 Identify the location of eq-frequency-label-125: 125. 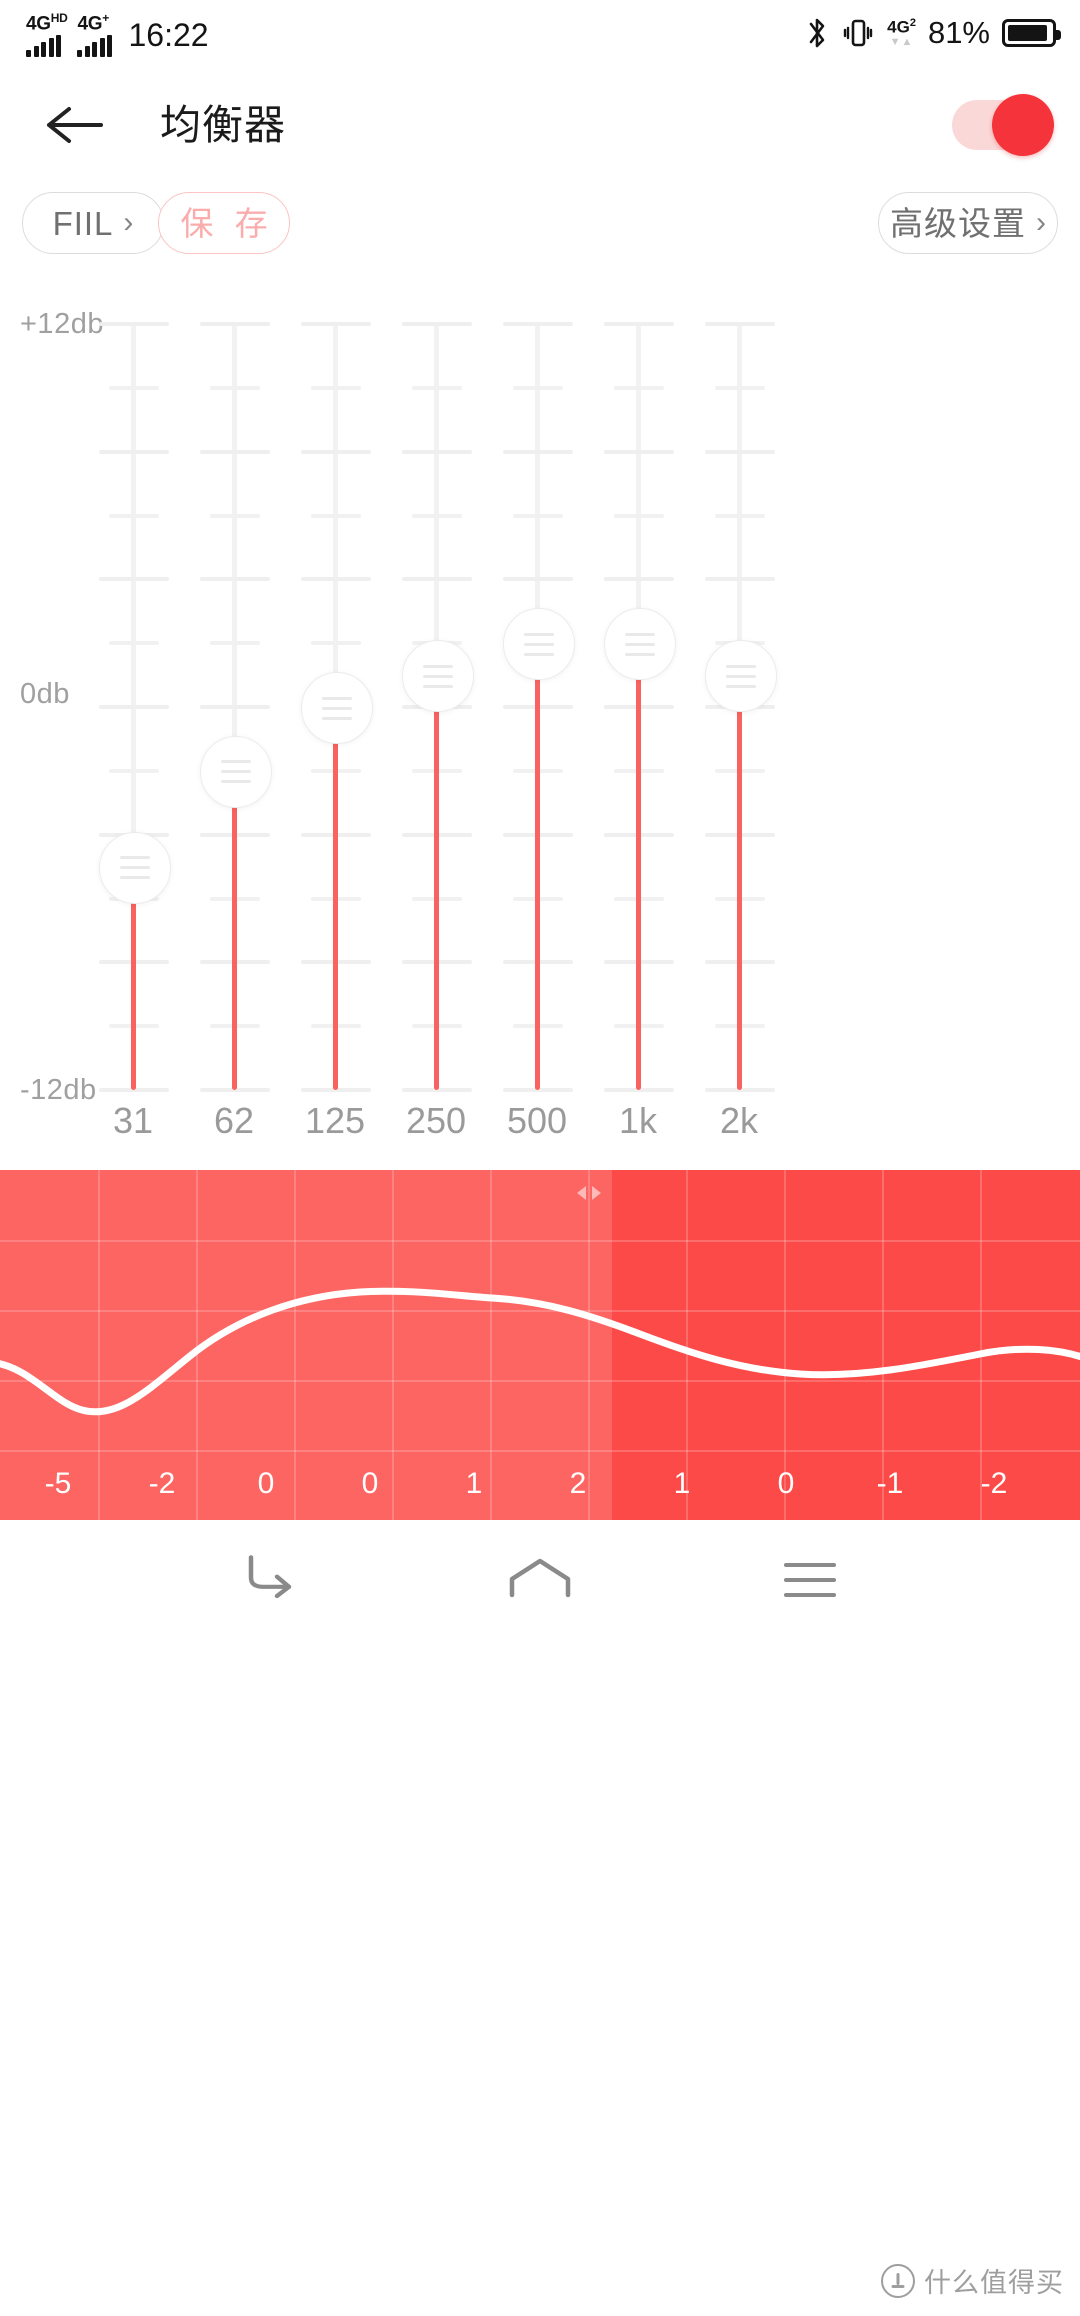
(335, 1120).